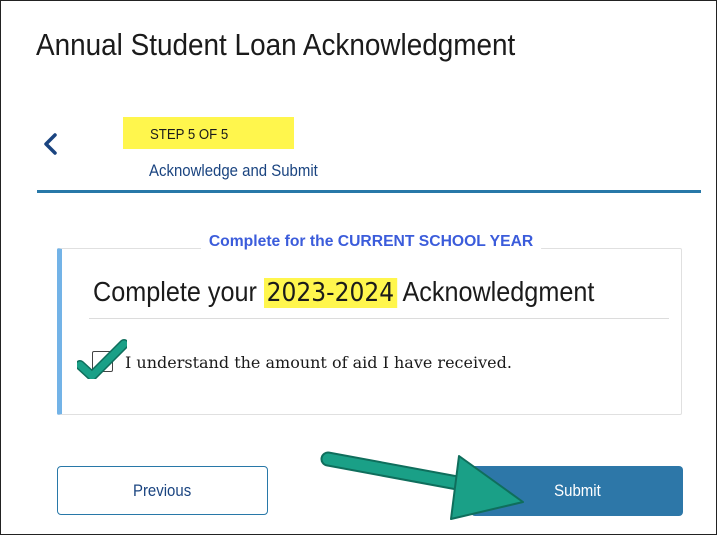  I want to click on heading-suffix: Acknowledgment, so click(495, 291).